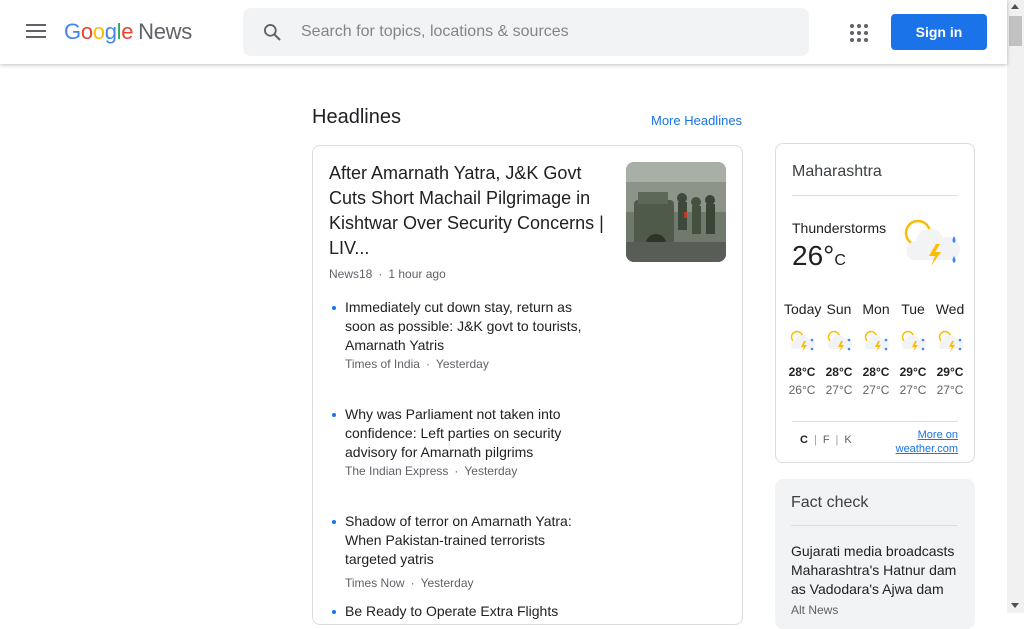 The height and width of the screenshot is (629, 1024). What do you see at coordinates (431, 471) in the screenshot?
I see `related-story-meta: The Indian Express · Yesterday` at bounding box center [431, 471].